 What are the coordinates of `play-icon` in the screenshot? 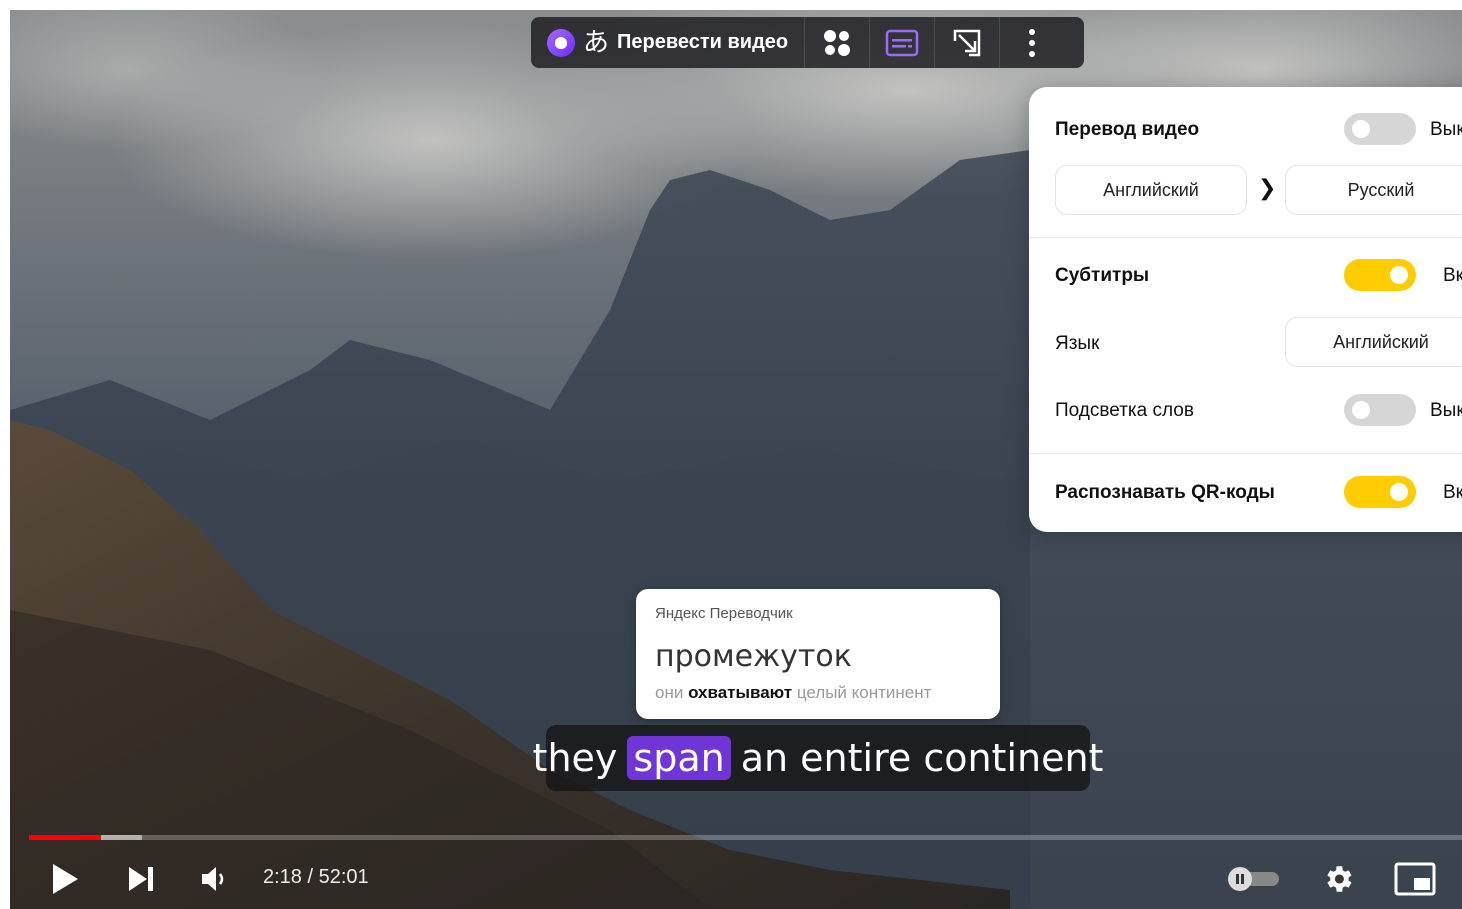 It's located at (65, 879).